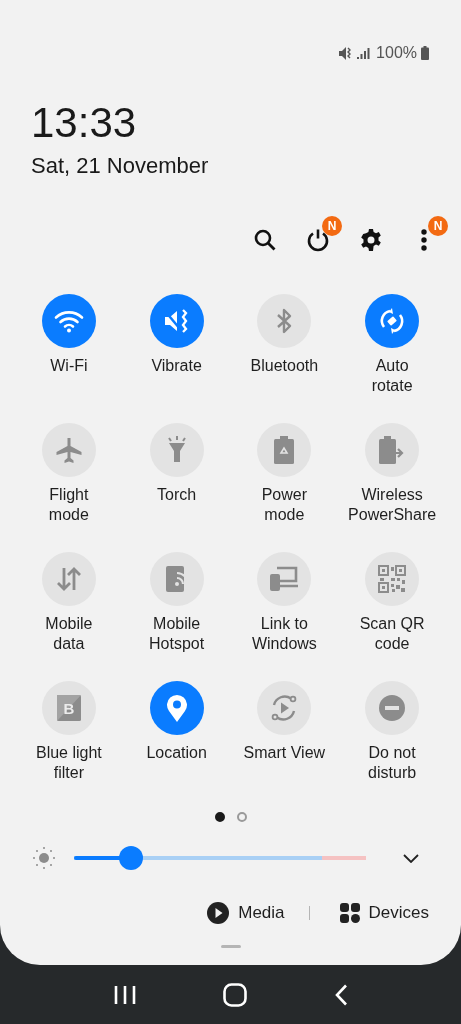  What do you see at coordinates (84, 123) in the screenshot?
I see `clock-time: 13:33` at bounding box center [84, 123].